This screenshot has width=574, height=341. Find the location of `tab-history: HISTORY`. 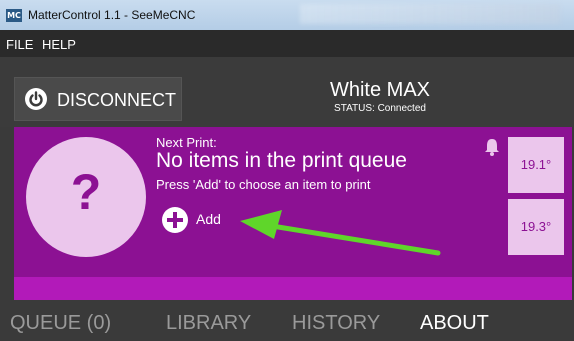

tab-history: HISTORY is located at coordinates (336, 323).